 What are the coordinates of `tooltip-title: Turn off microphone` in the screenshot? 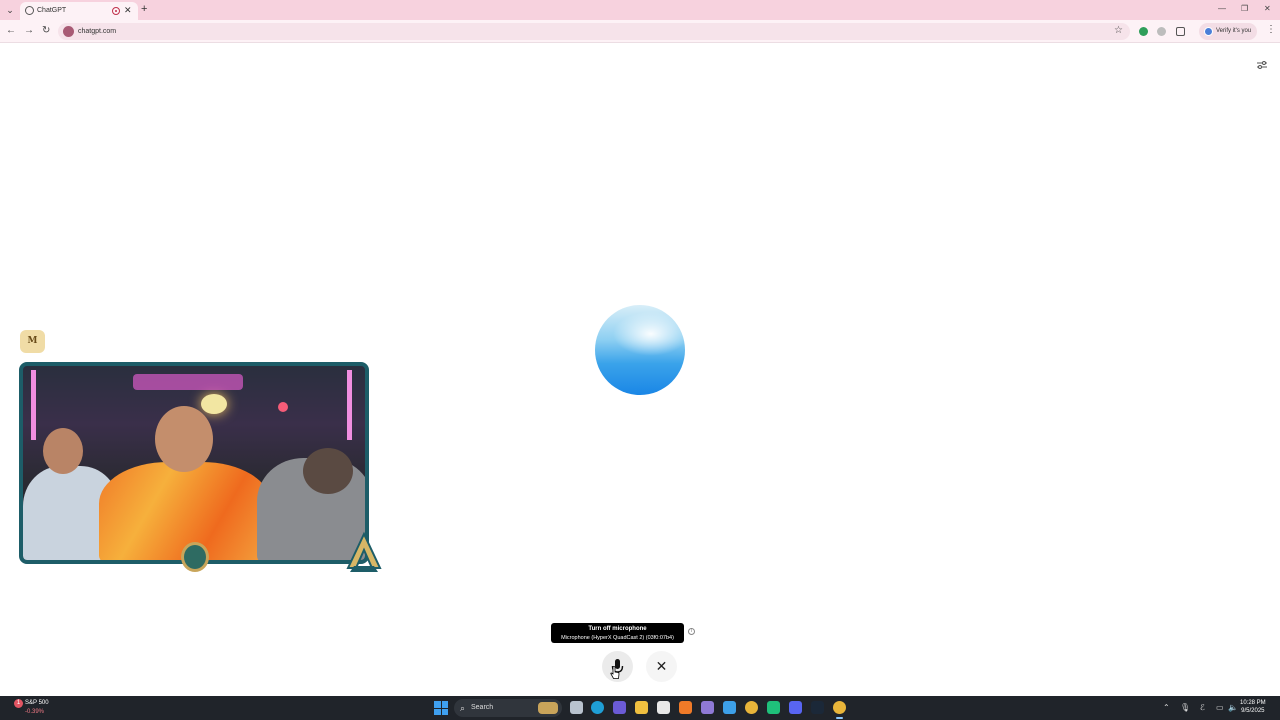 It's located at (617, 629).